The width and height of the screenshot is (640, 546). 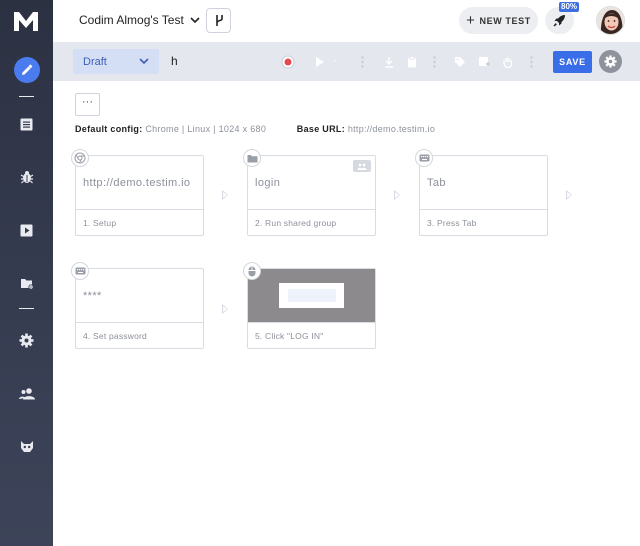 What do you see at coordinates (205, 129) in the screenshot?
I see `default-config-value: Chrome | Linux | 1024 x 680` at bounding box center [205, 129].